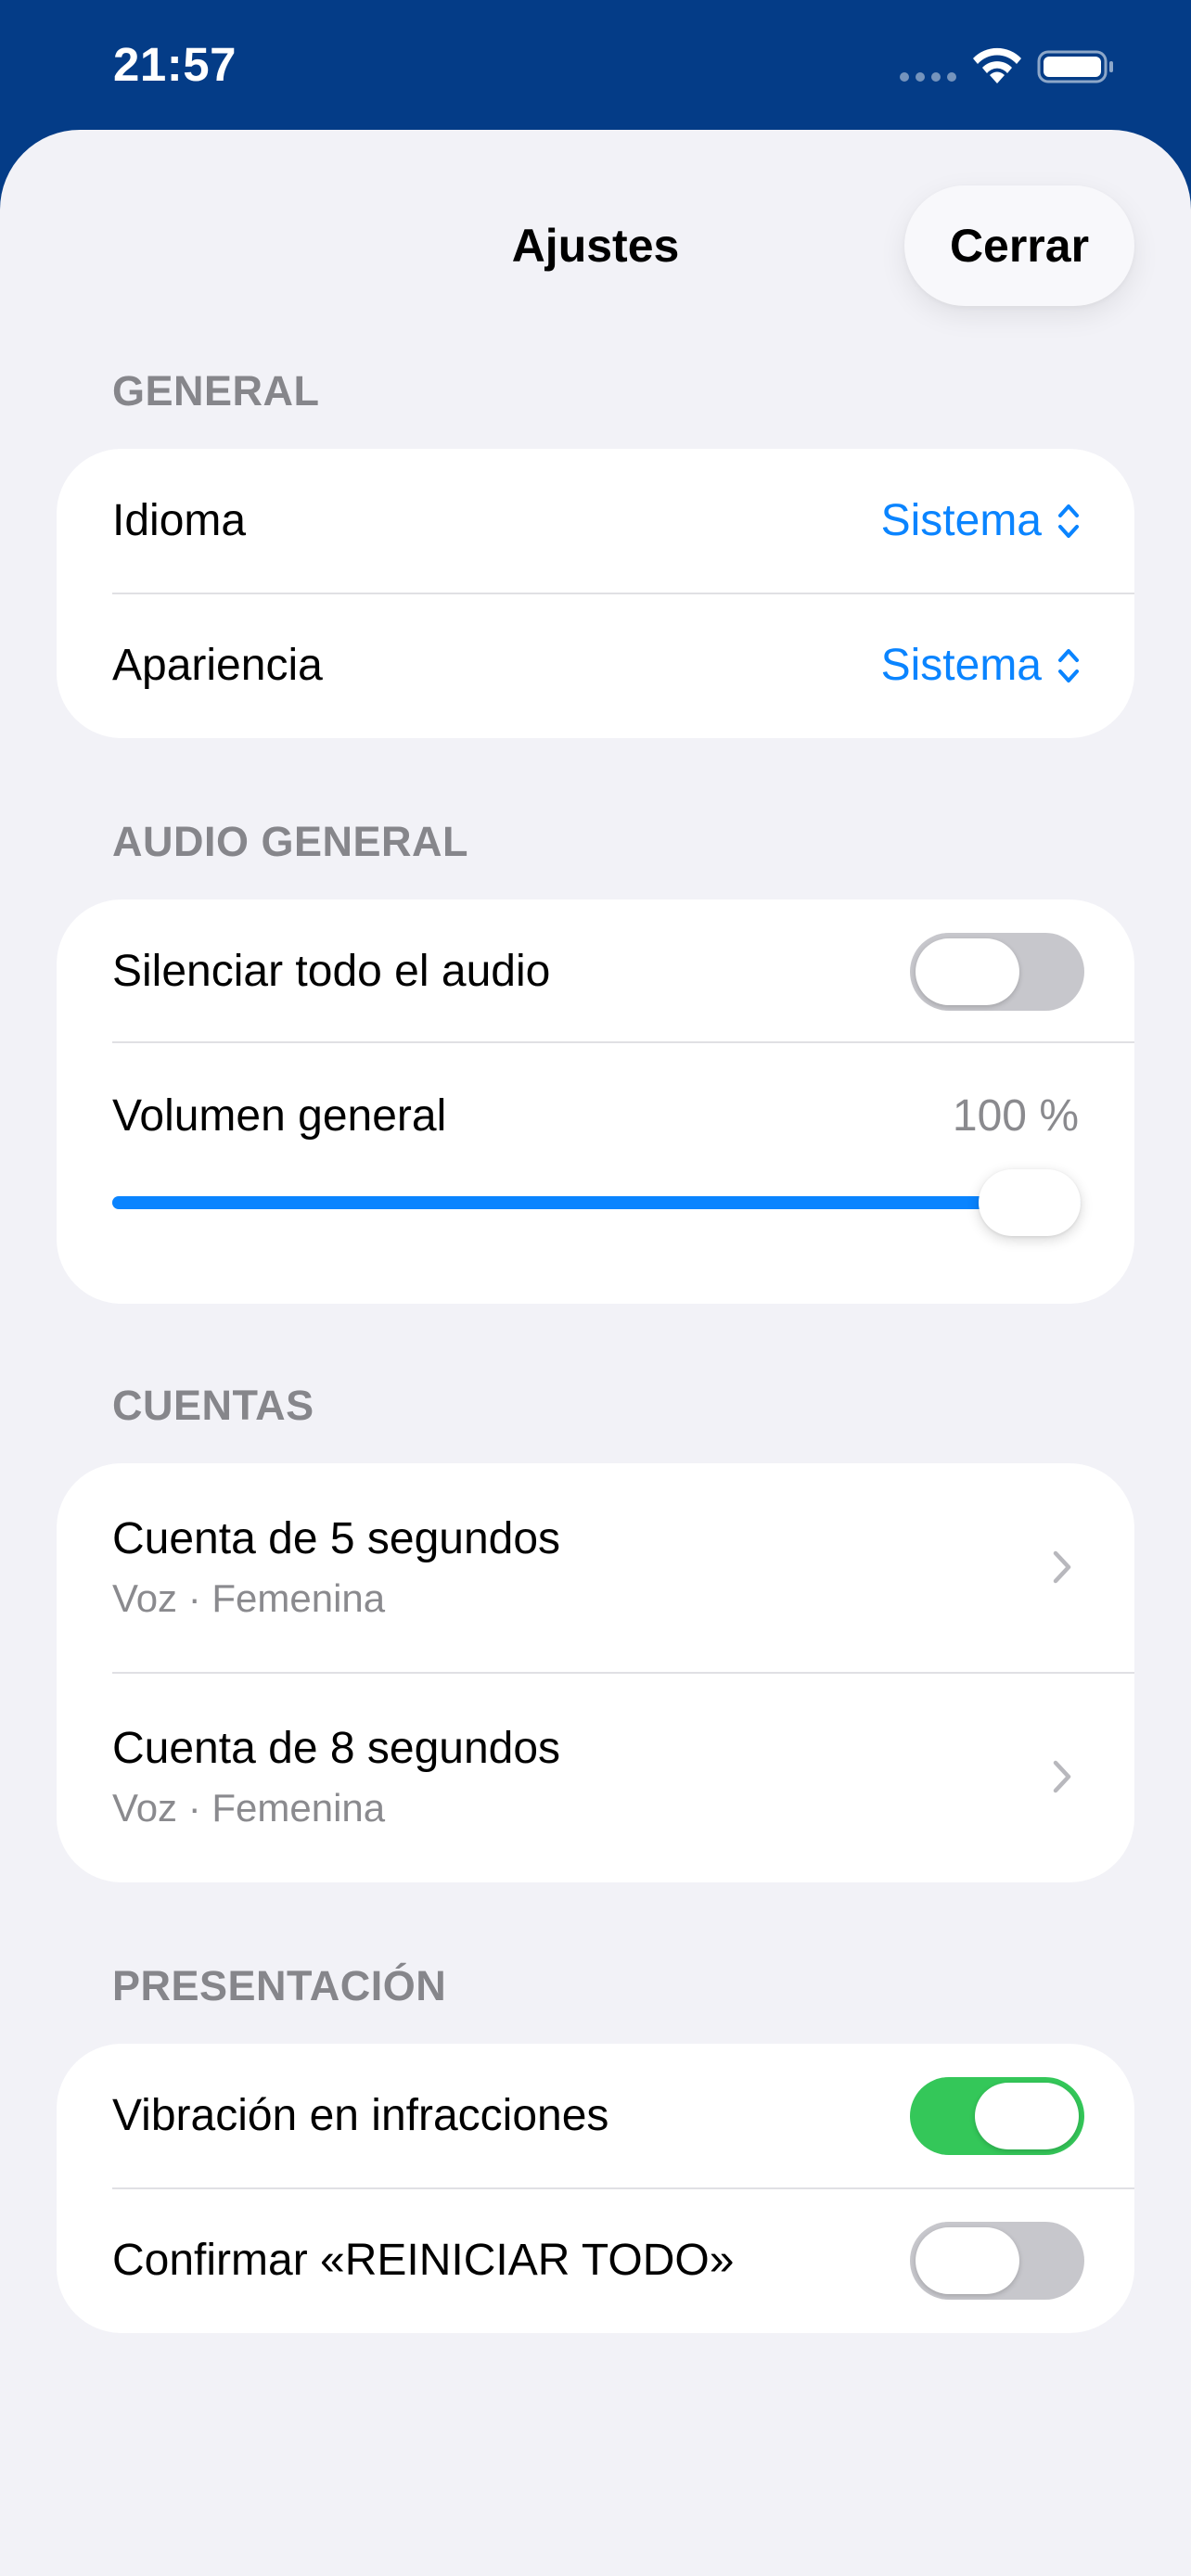 The image size is (1191, 2576). I want to click on volume-label: Volumen general, so click(279, 1116).